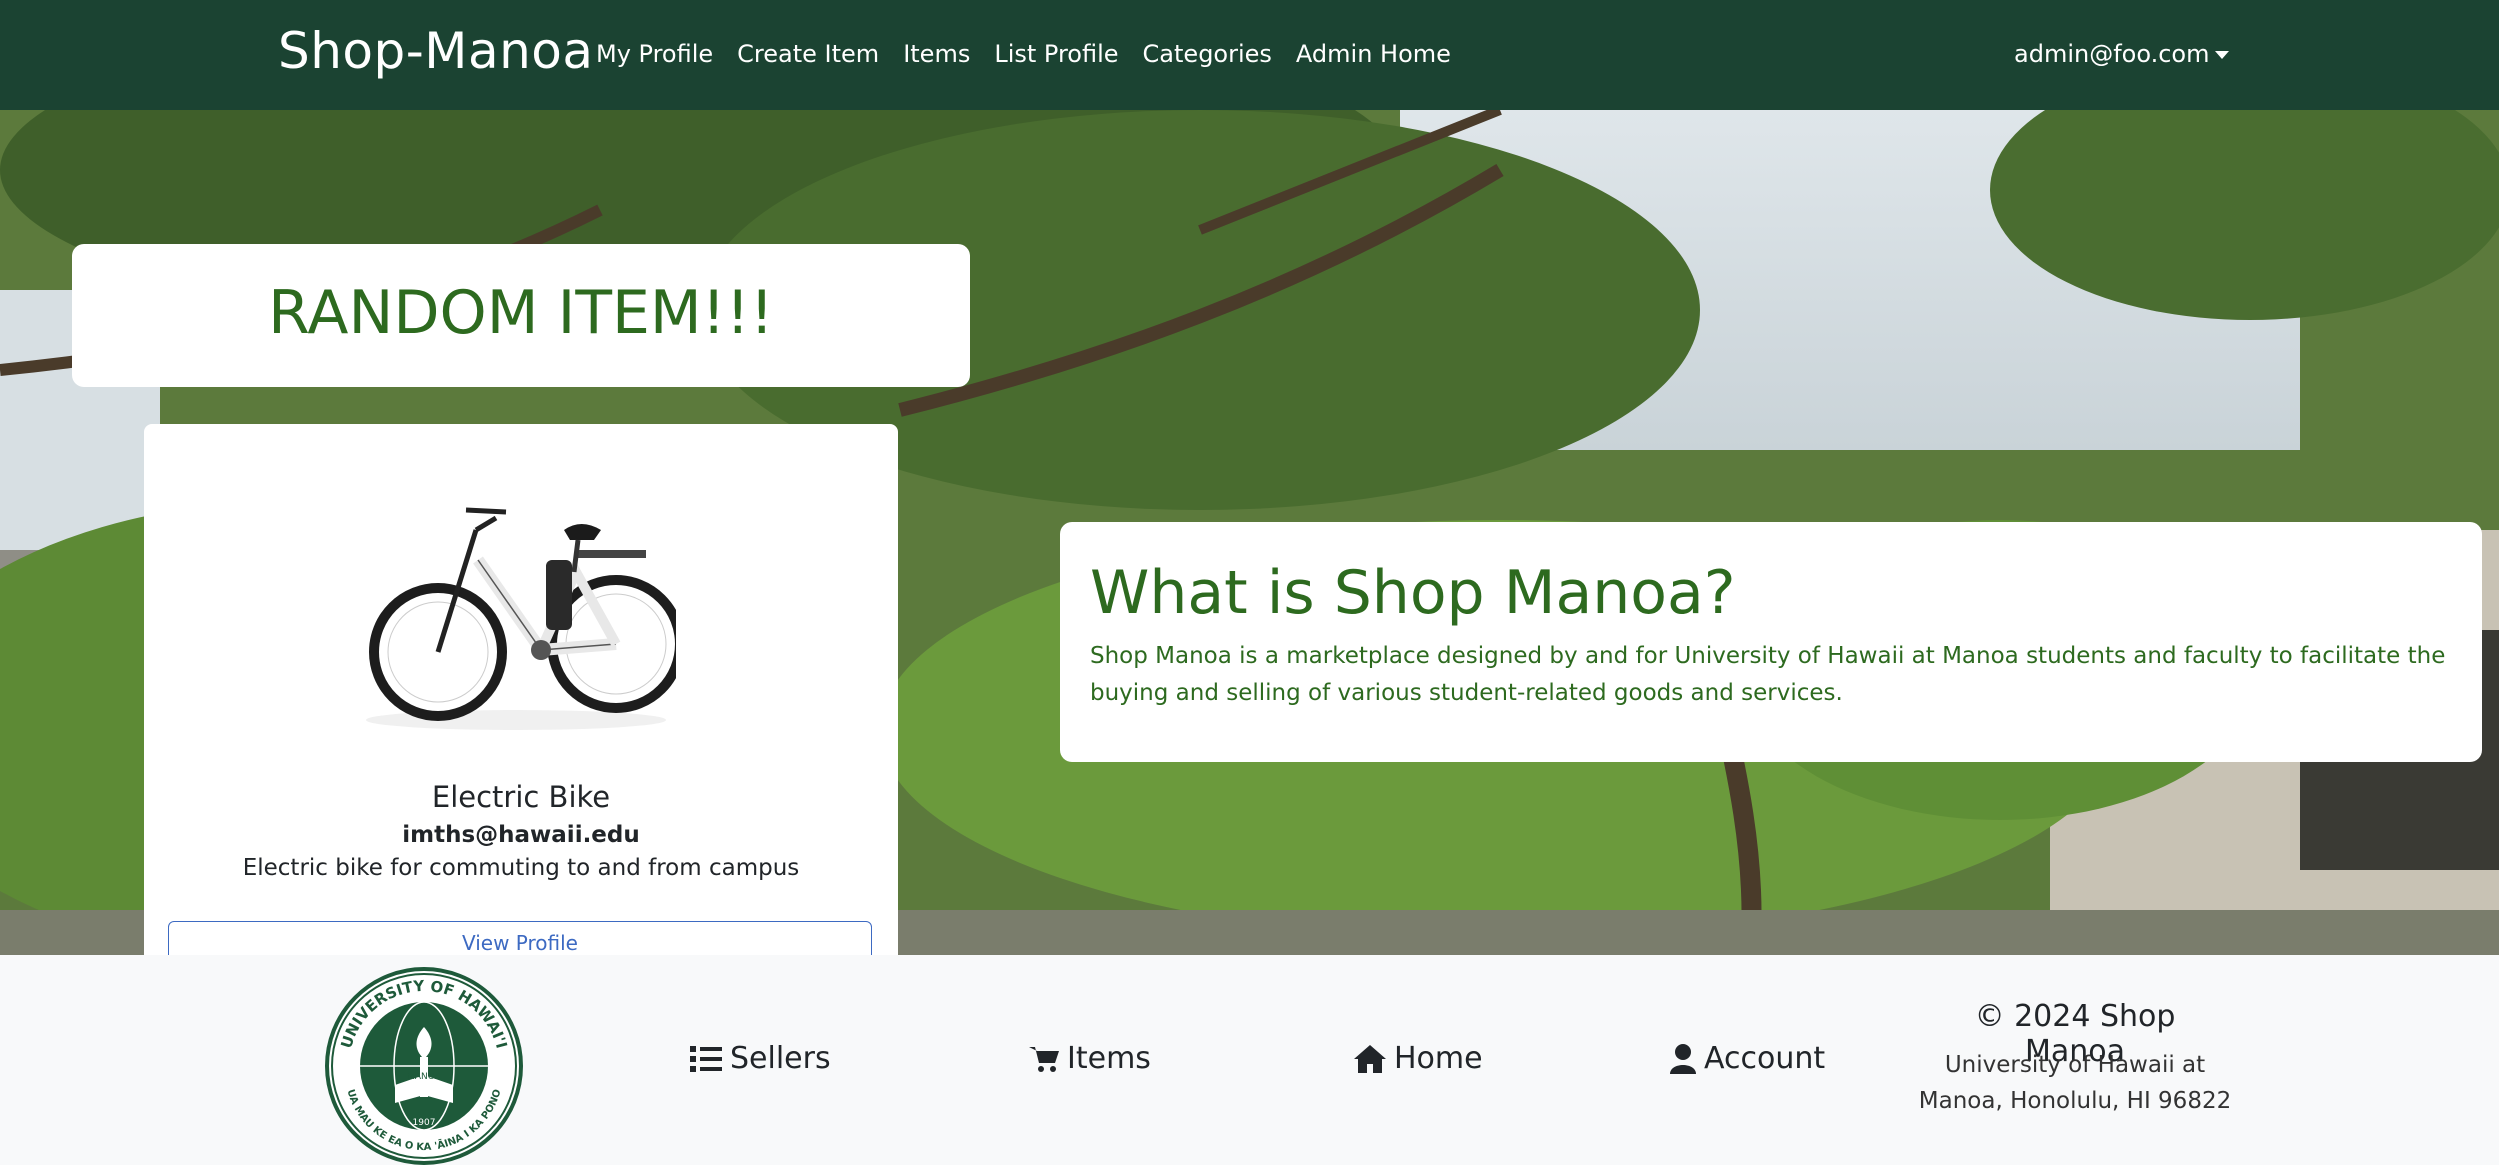  What do you see at coordinates (2222, 55) in the screenshot?
I see `caret-down-icon` at bounding box center [2222, 55].